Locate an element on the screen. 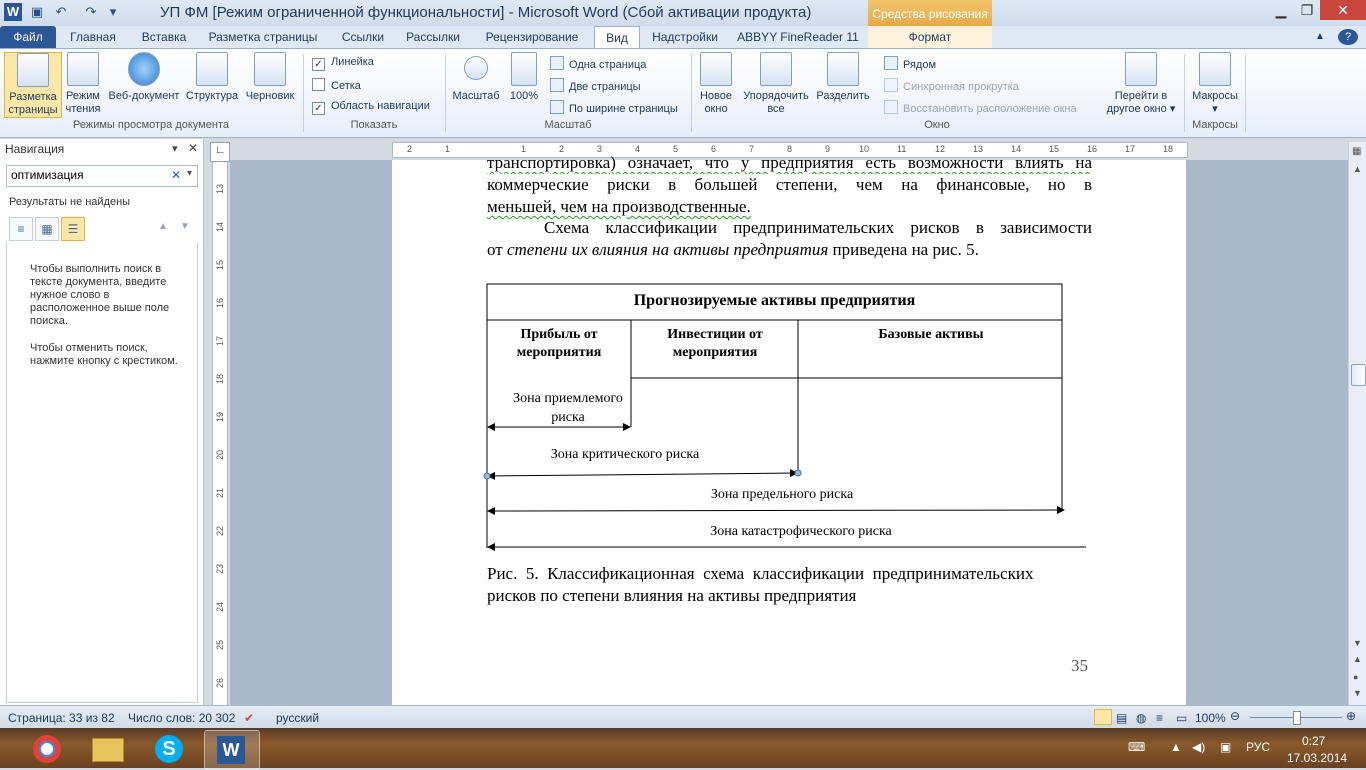 This screenshot has width=1366, height=770. minimize-button: ▁ is located at coordinates (1281, 10).